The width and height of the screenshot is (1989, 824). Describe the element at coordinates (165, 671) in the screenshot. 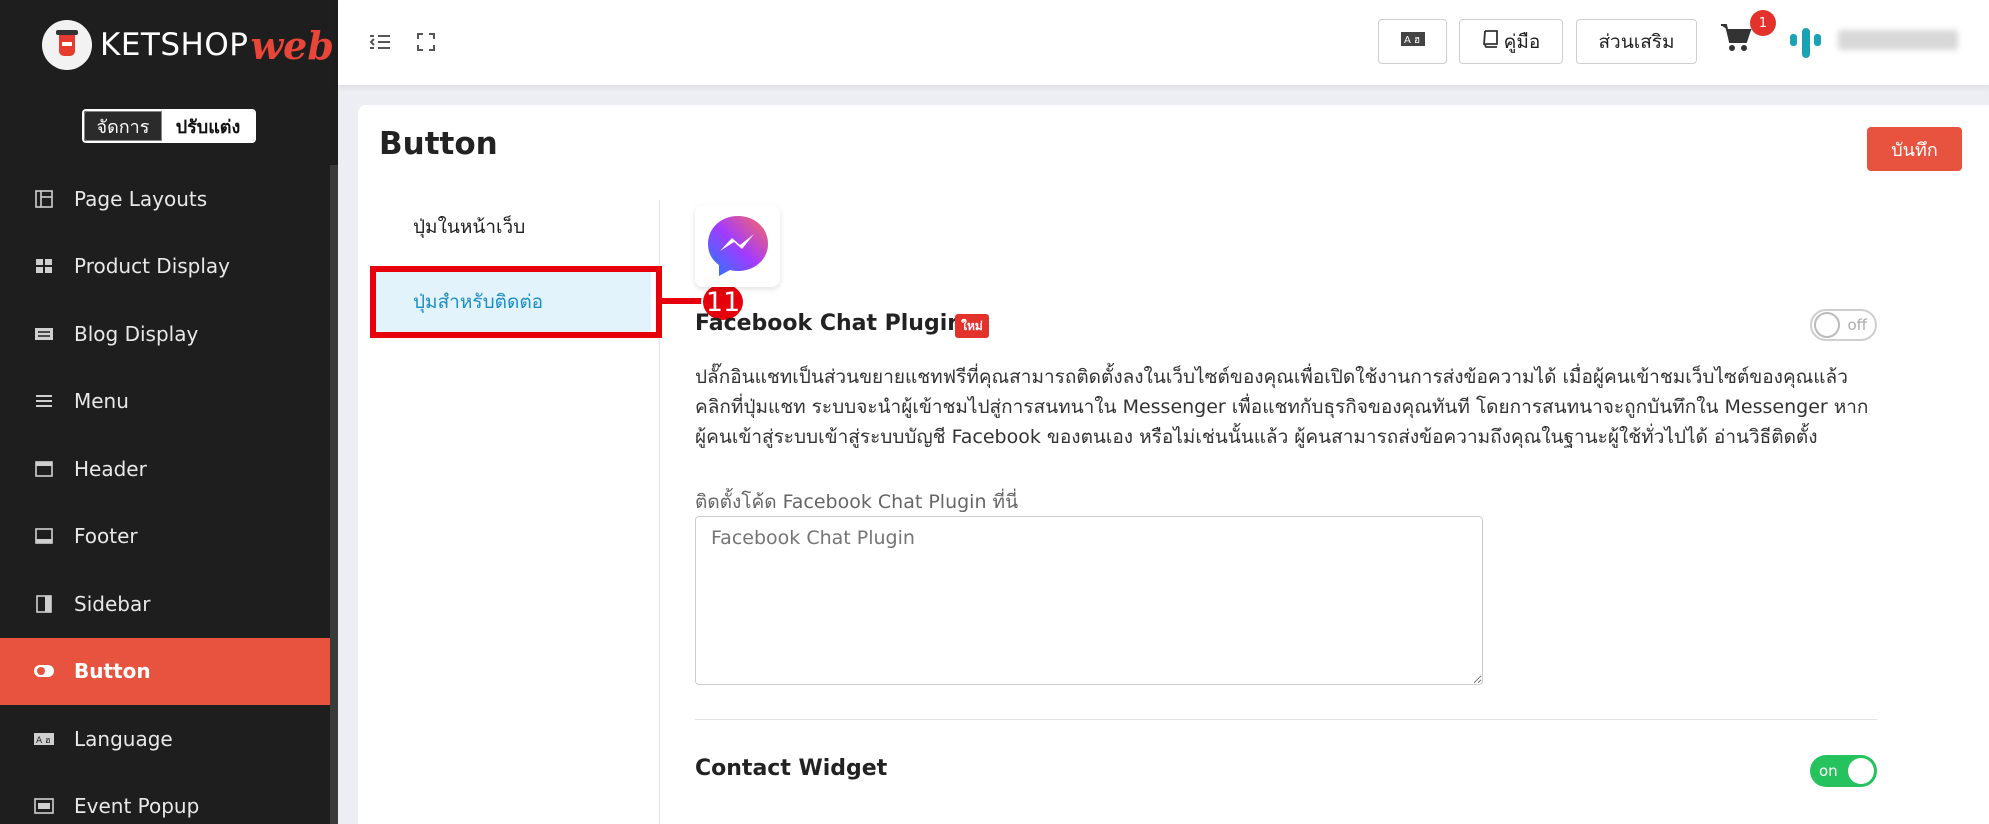

I see `sidebar-item-button: Button` at that location.